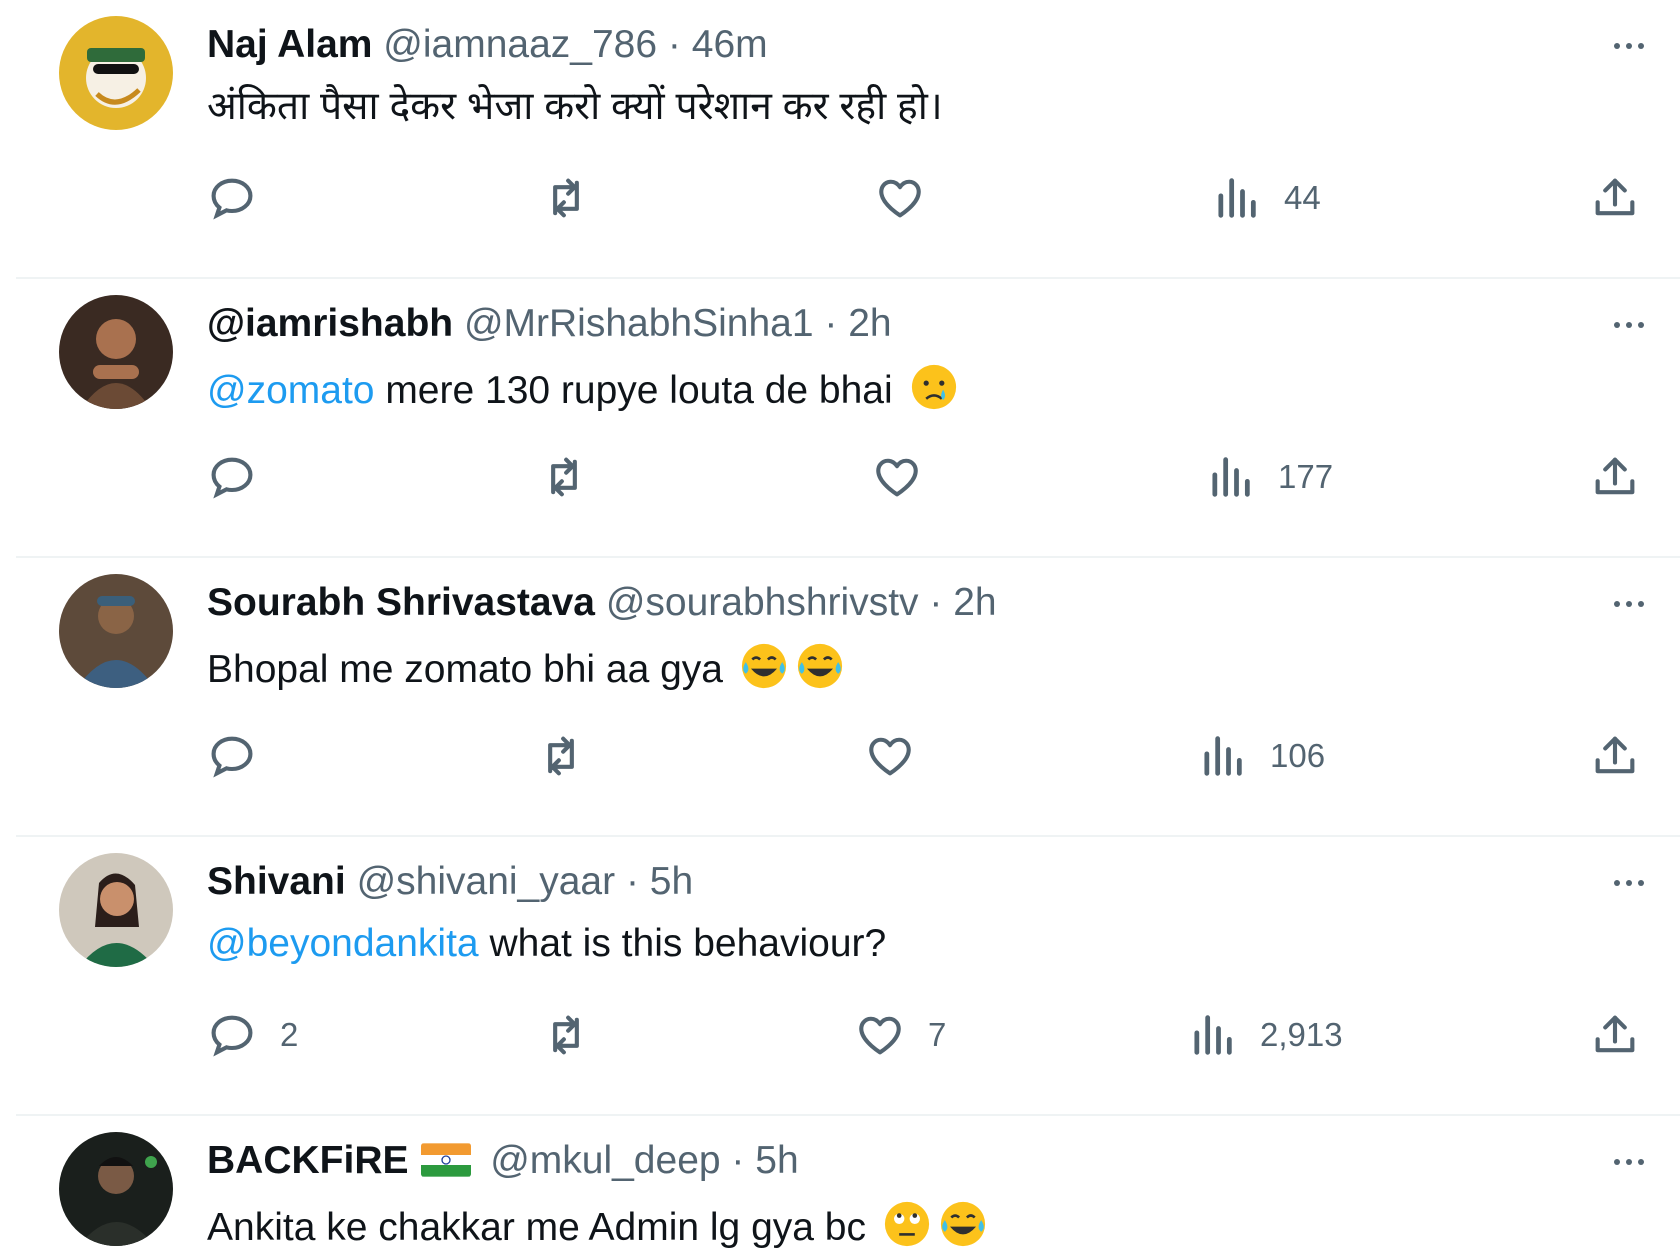 This screenshot has width=1680, height=1260. I want to click on display-name: Shivani, so click(276, 881).